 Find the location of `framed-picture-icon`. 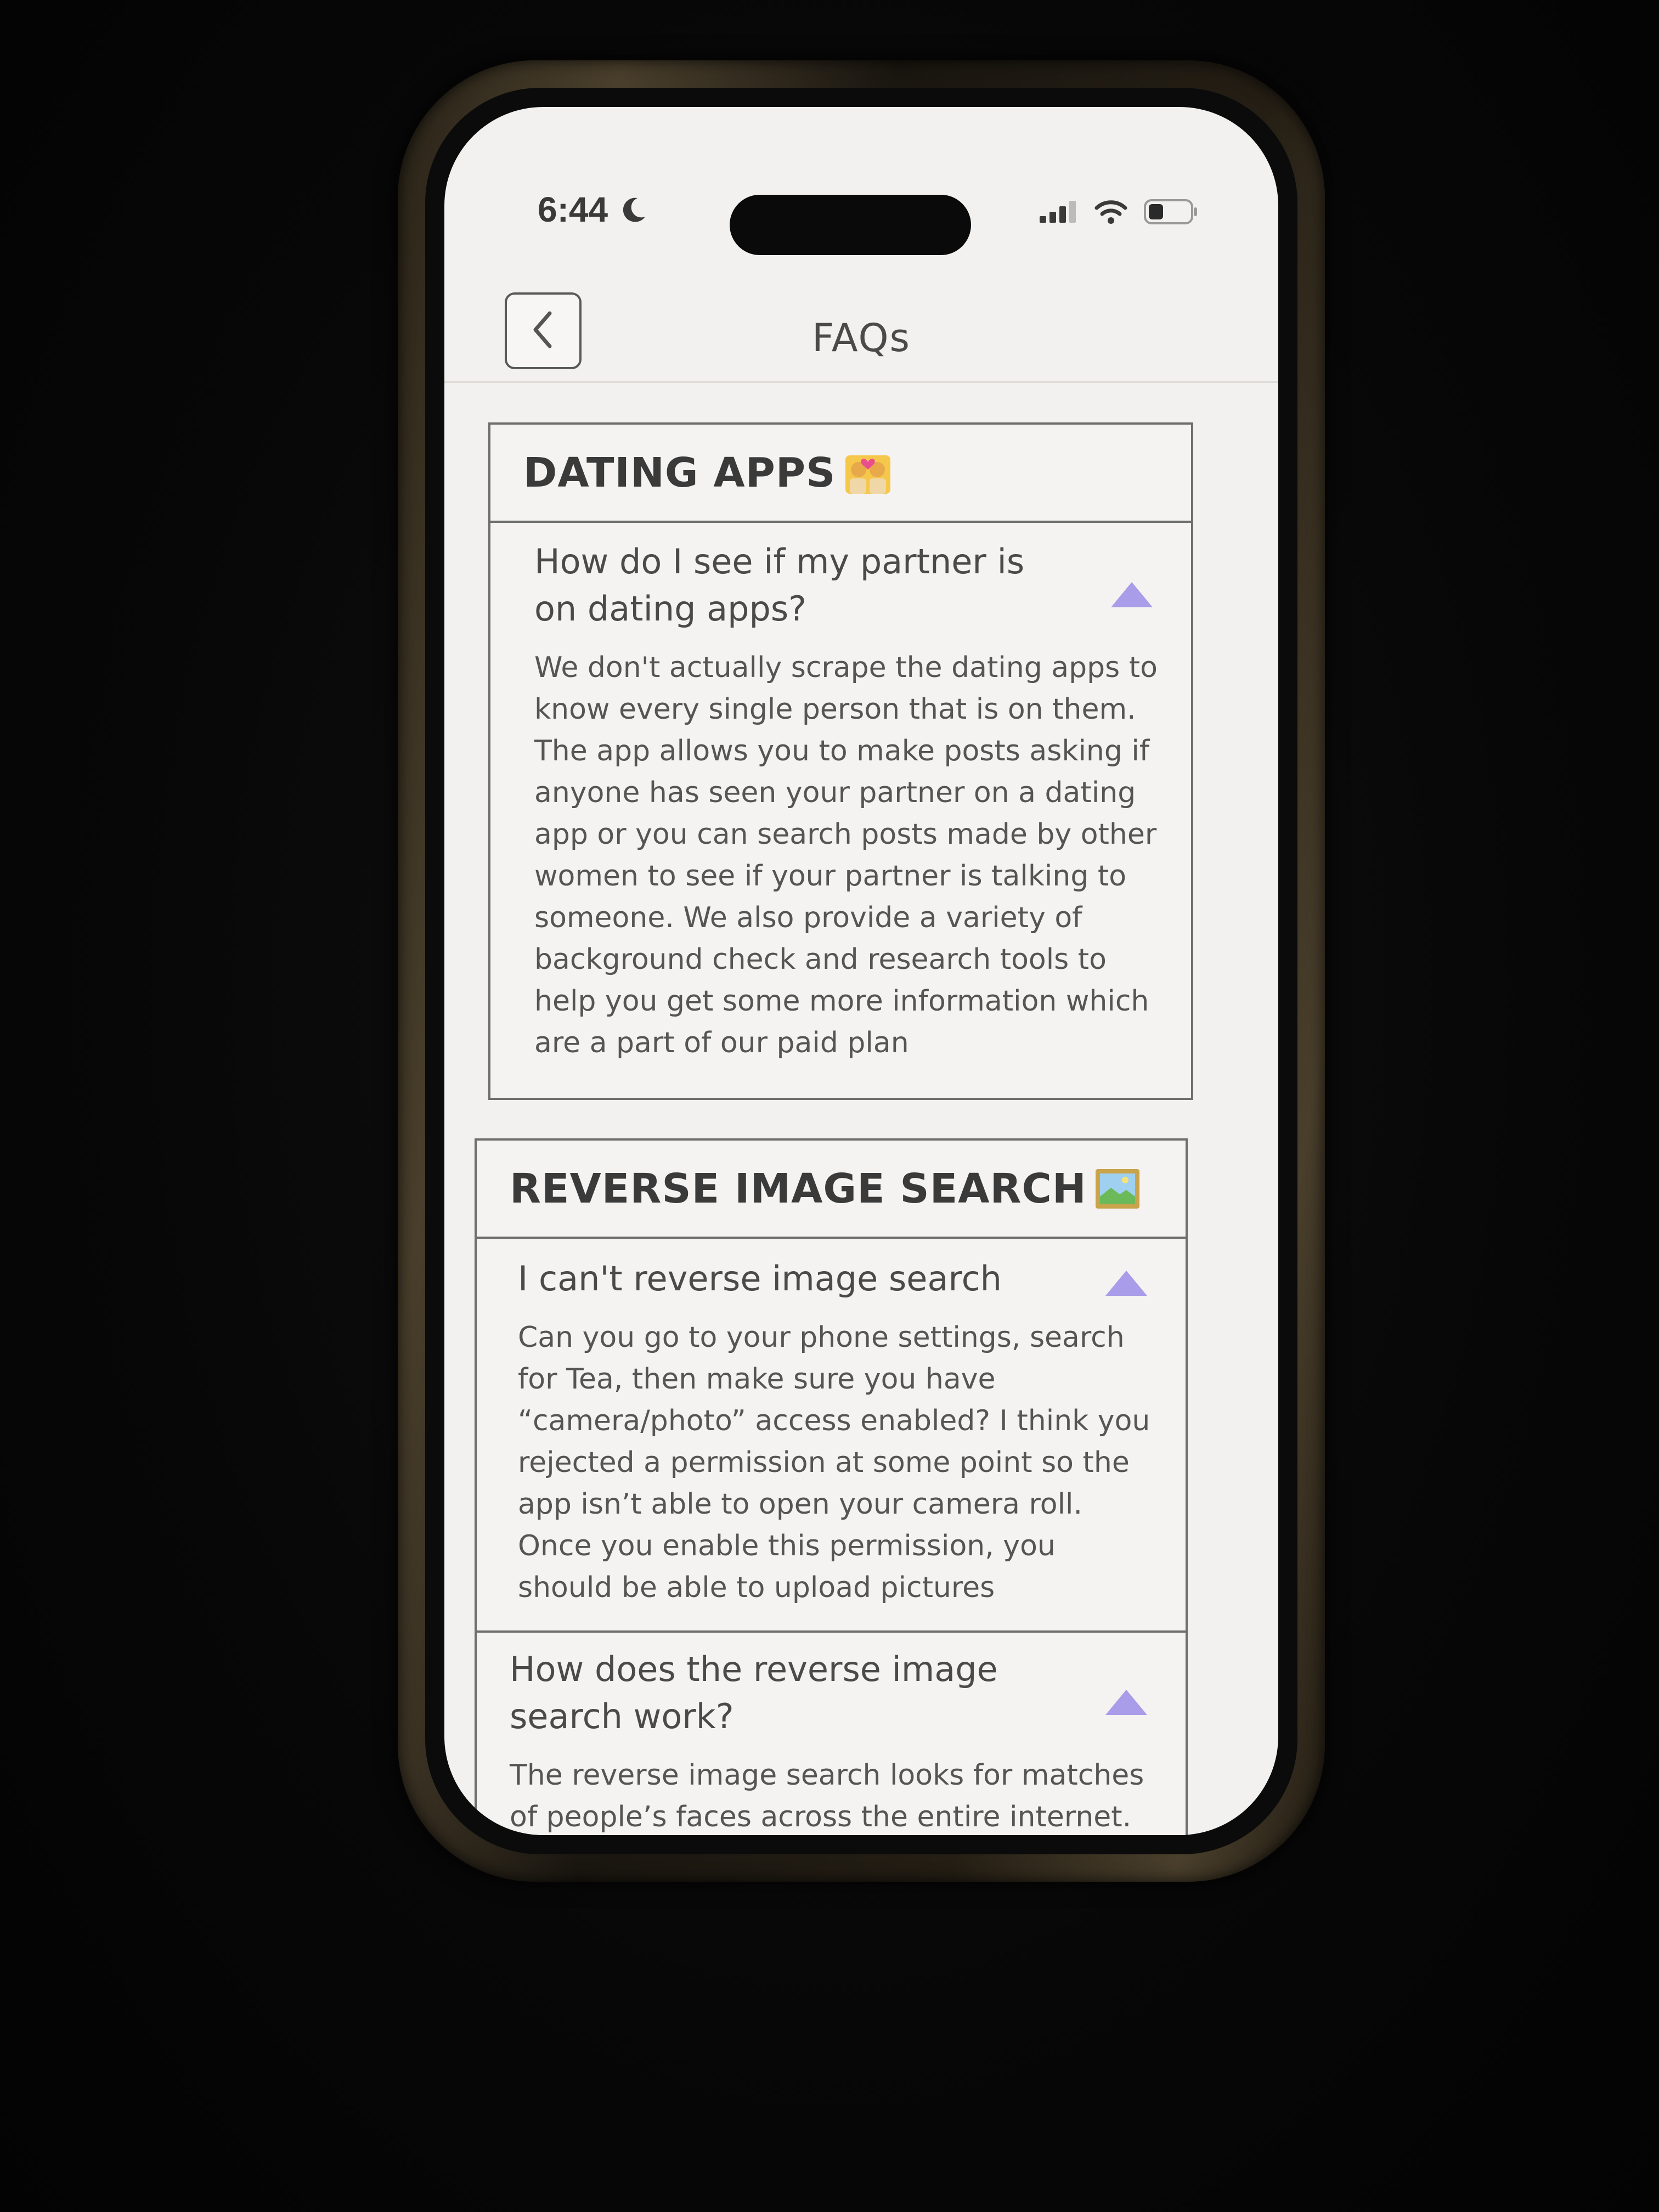

framed-picture-icon is located at coordinates (1117, 1189).